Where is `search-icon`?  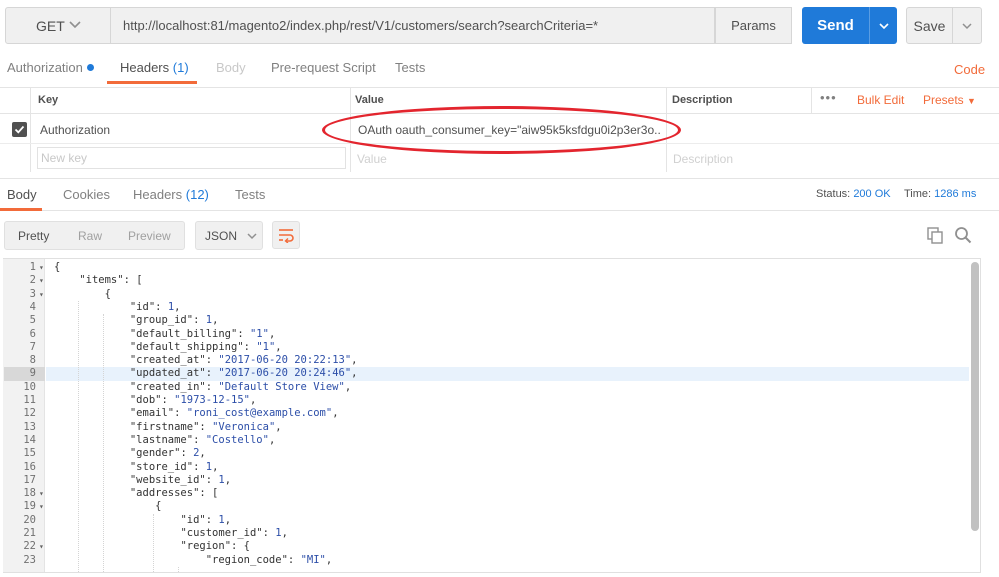
search-icon is located at coordinates (963, 235).